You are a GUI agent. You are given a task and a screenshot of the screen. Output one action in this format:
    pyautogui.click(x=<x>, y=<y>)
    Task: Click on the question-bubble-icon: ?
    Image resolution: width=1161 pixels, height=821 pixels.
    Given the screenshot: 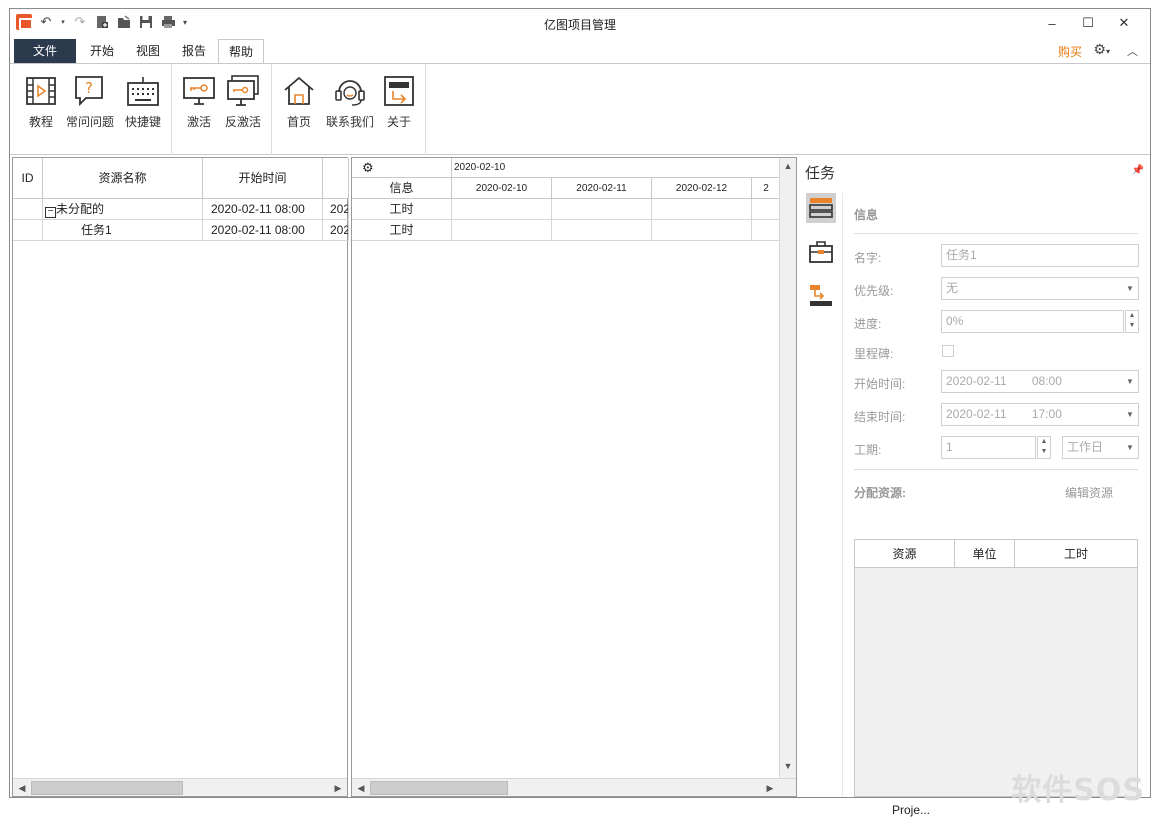 What is the action you would take?
    pyautogui.click(x=89, y=91)
    